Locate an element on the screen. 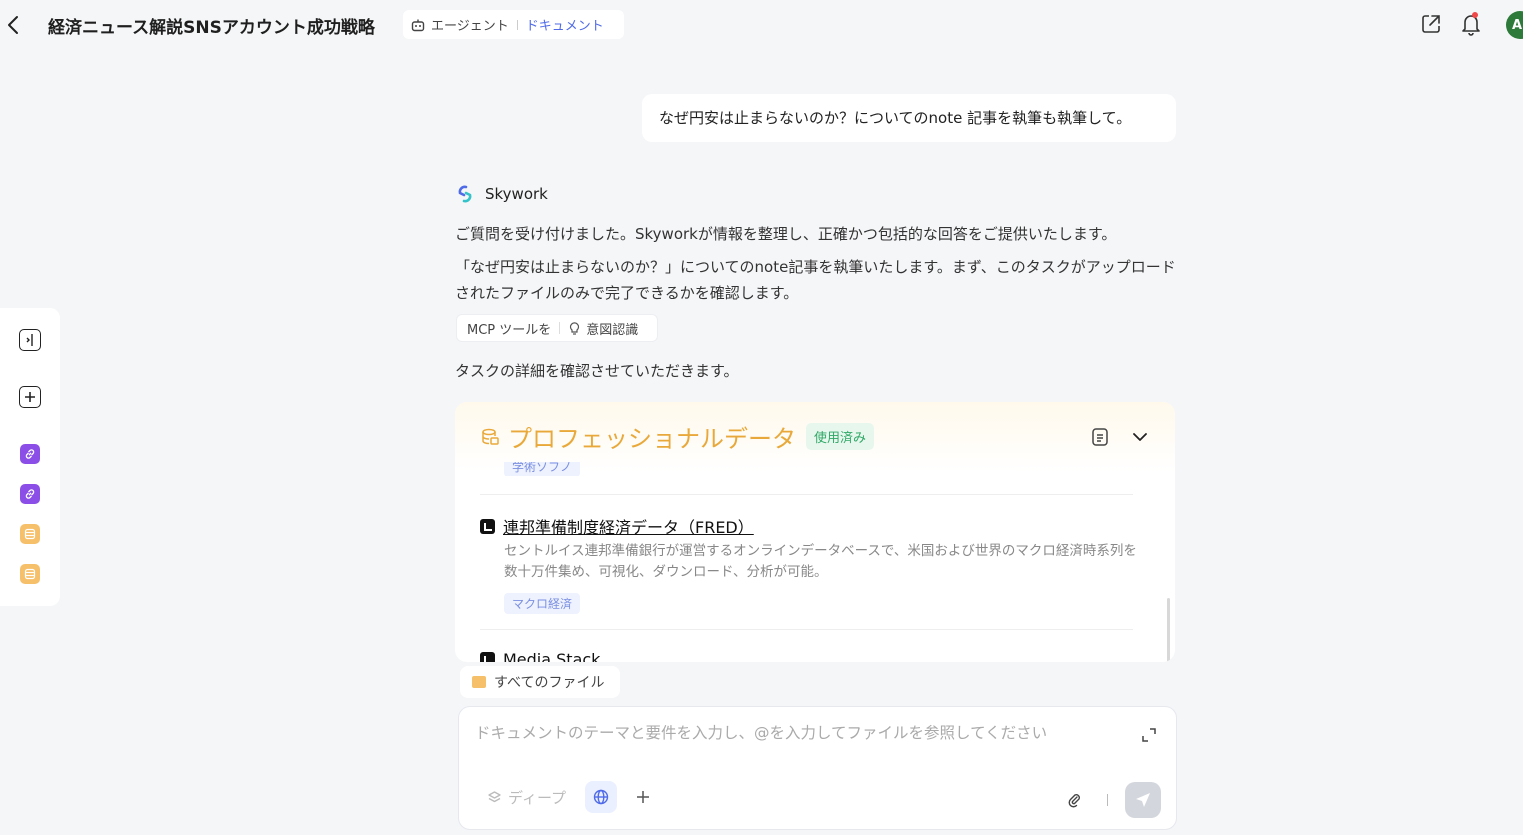  user-message: なぜ円安は止まらないのか？についてのnote 記事を執筆も執筆して。 is located at coordinates (909, 118).